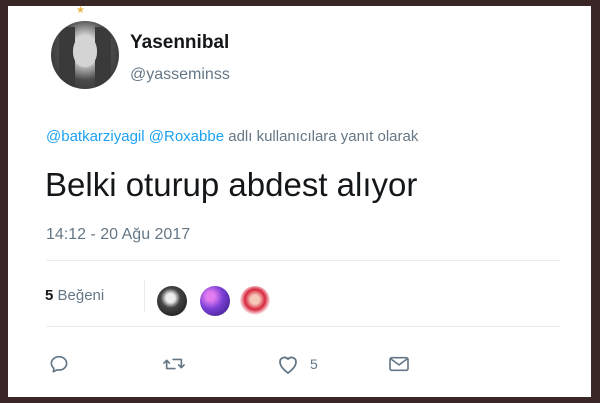 The image size is (600, 403). Describe the element at coordinates (288, 365) in the screenshot. I see `heart-icon` at that location.